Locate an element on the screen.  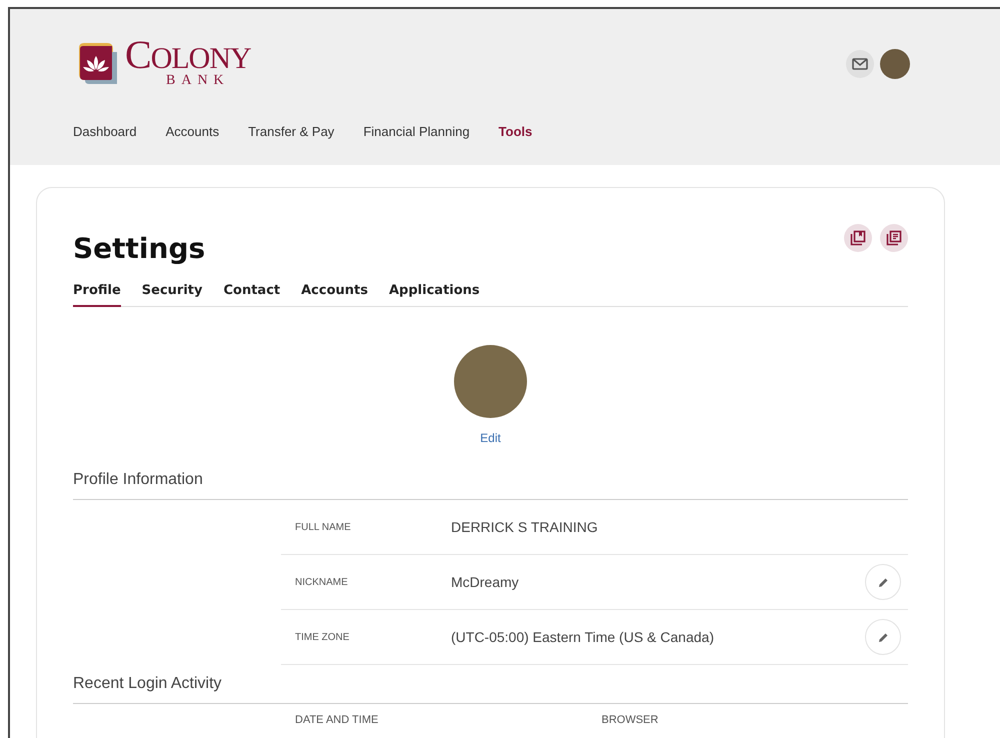
nav-link: Transfer & Pay is located at coordinates (291, 131).